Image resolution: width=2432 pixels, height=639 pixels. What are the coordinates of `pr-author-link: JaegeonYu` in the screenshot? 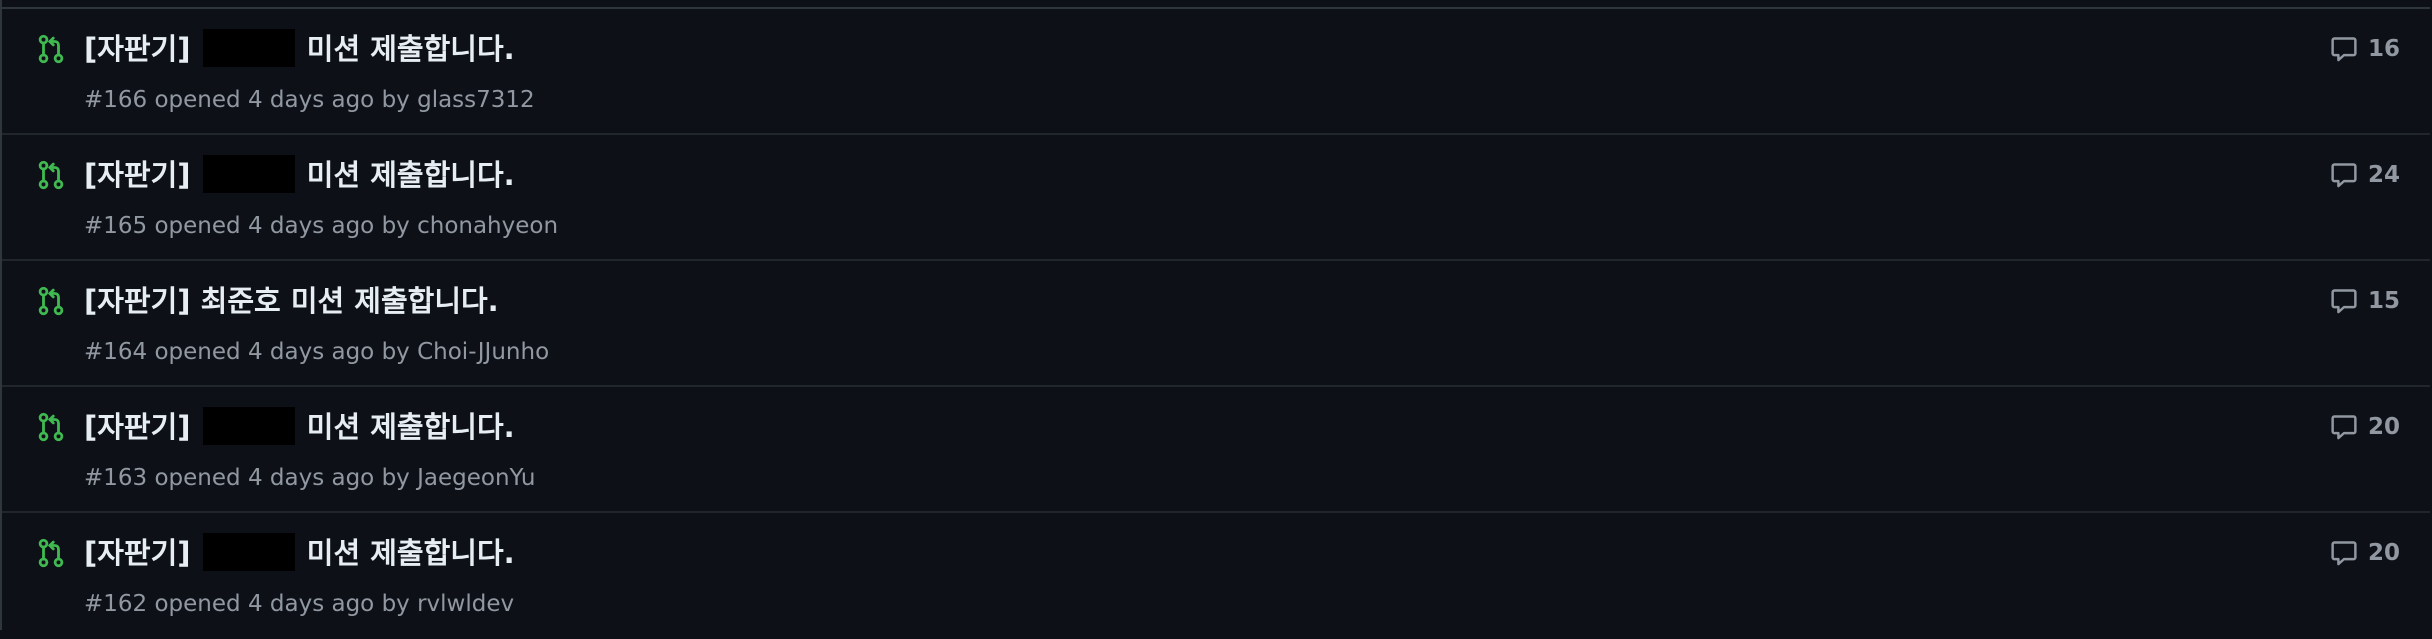 It's located at (476, 478).